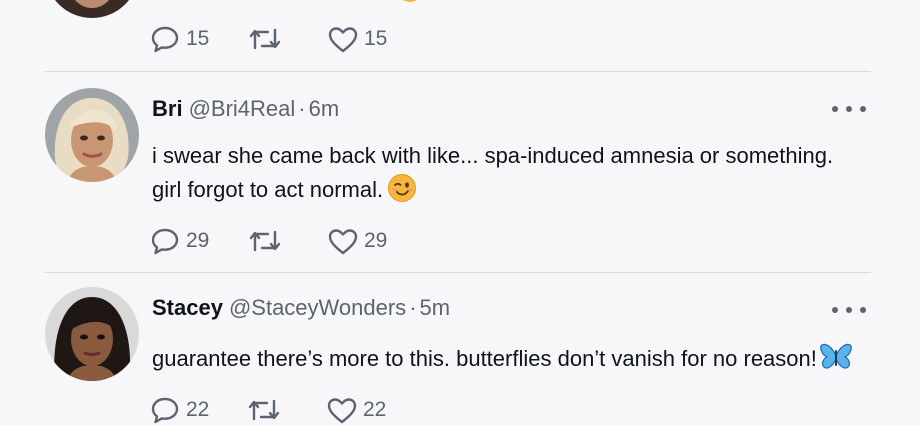 This screenshot has height=425, width=920. I want to click on display-name: Stacey, so click(187, 307).